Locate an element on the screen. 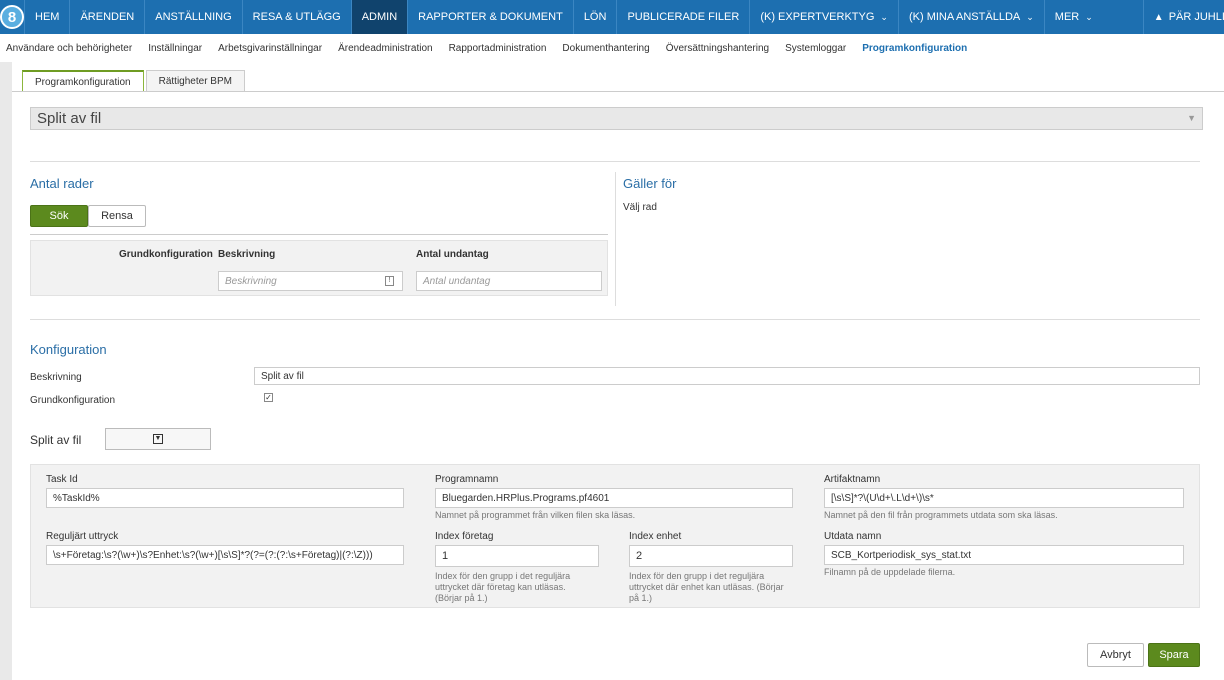  artifaktnamn-input: [\s\S]*?\(U\d+\.L\d+\)\s* is located at coordinates (1004, 498).